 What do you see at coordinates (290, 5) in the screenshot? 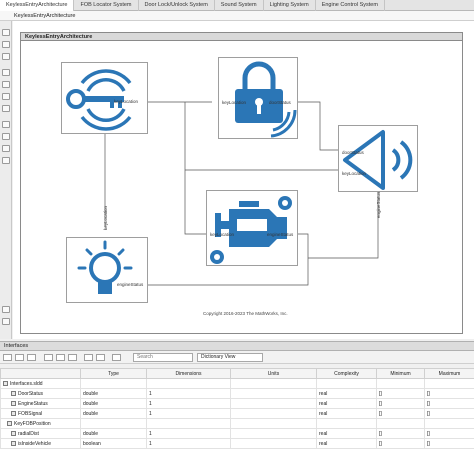
I see `tab-lighting-system: Lighting System` at bounding box center [290, 5].